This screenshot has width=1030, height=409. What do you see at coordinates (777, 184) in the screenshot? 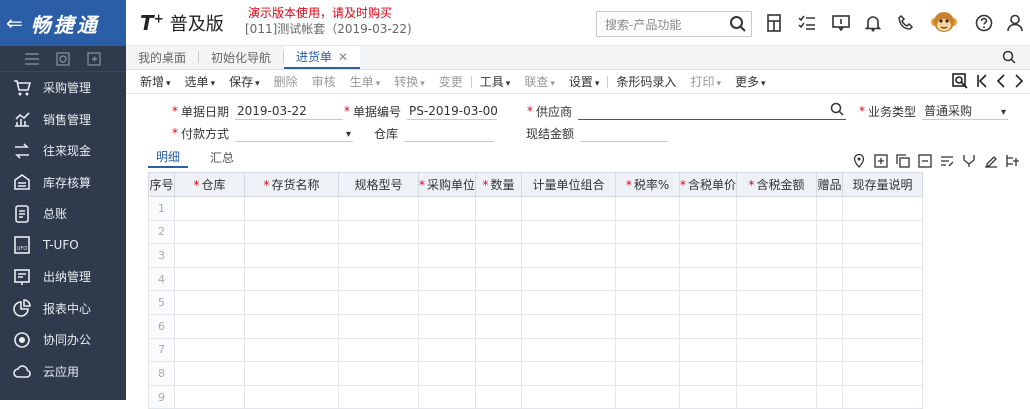
I see `column-header: * 含税金额` at bounding box center [777, 184].